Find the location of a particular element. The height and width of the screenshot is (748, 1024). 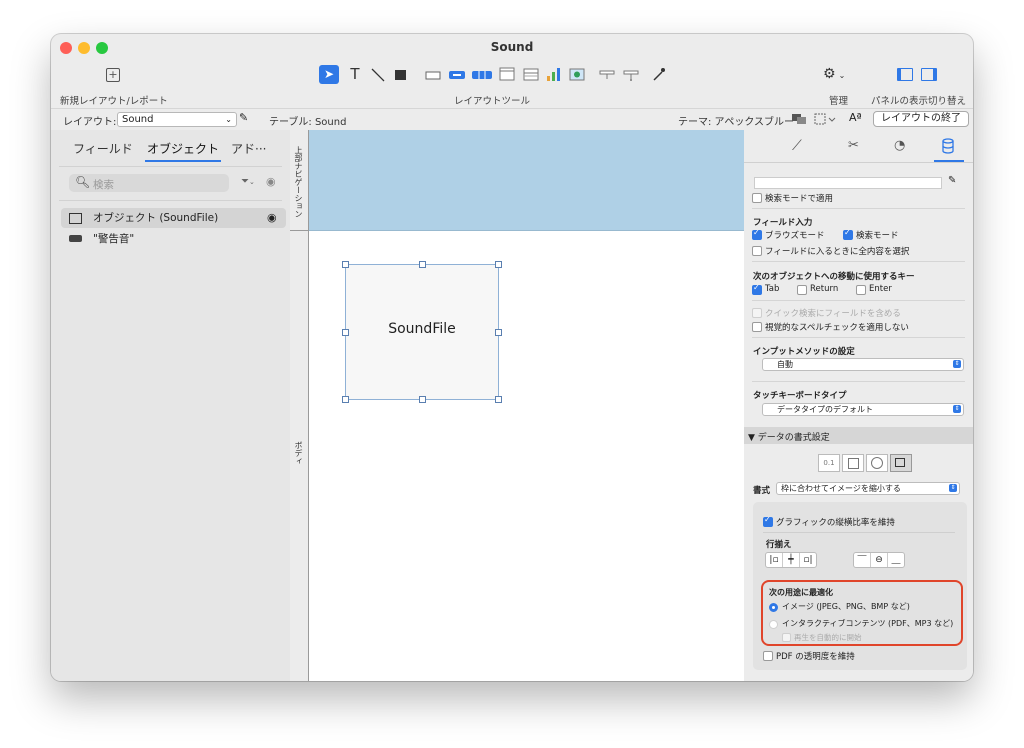

next-object-heading: 次のオブジェクトへの移動に使用するキー is located at coordinates (834, 277).